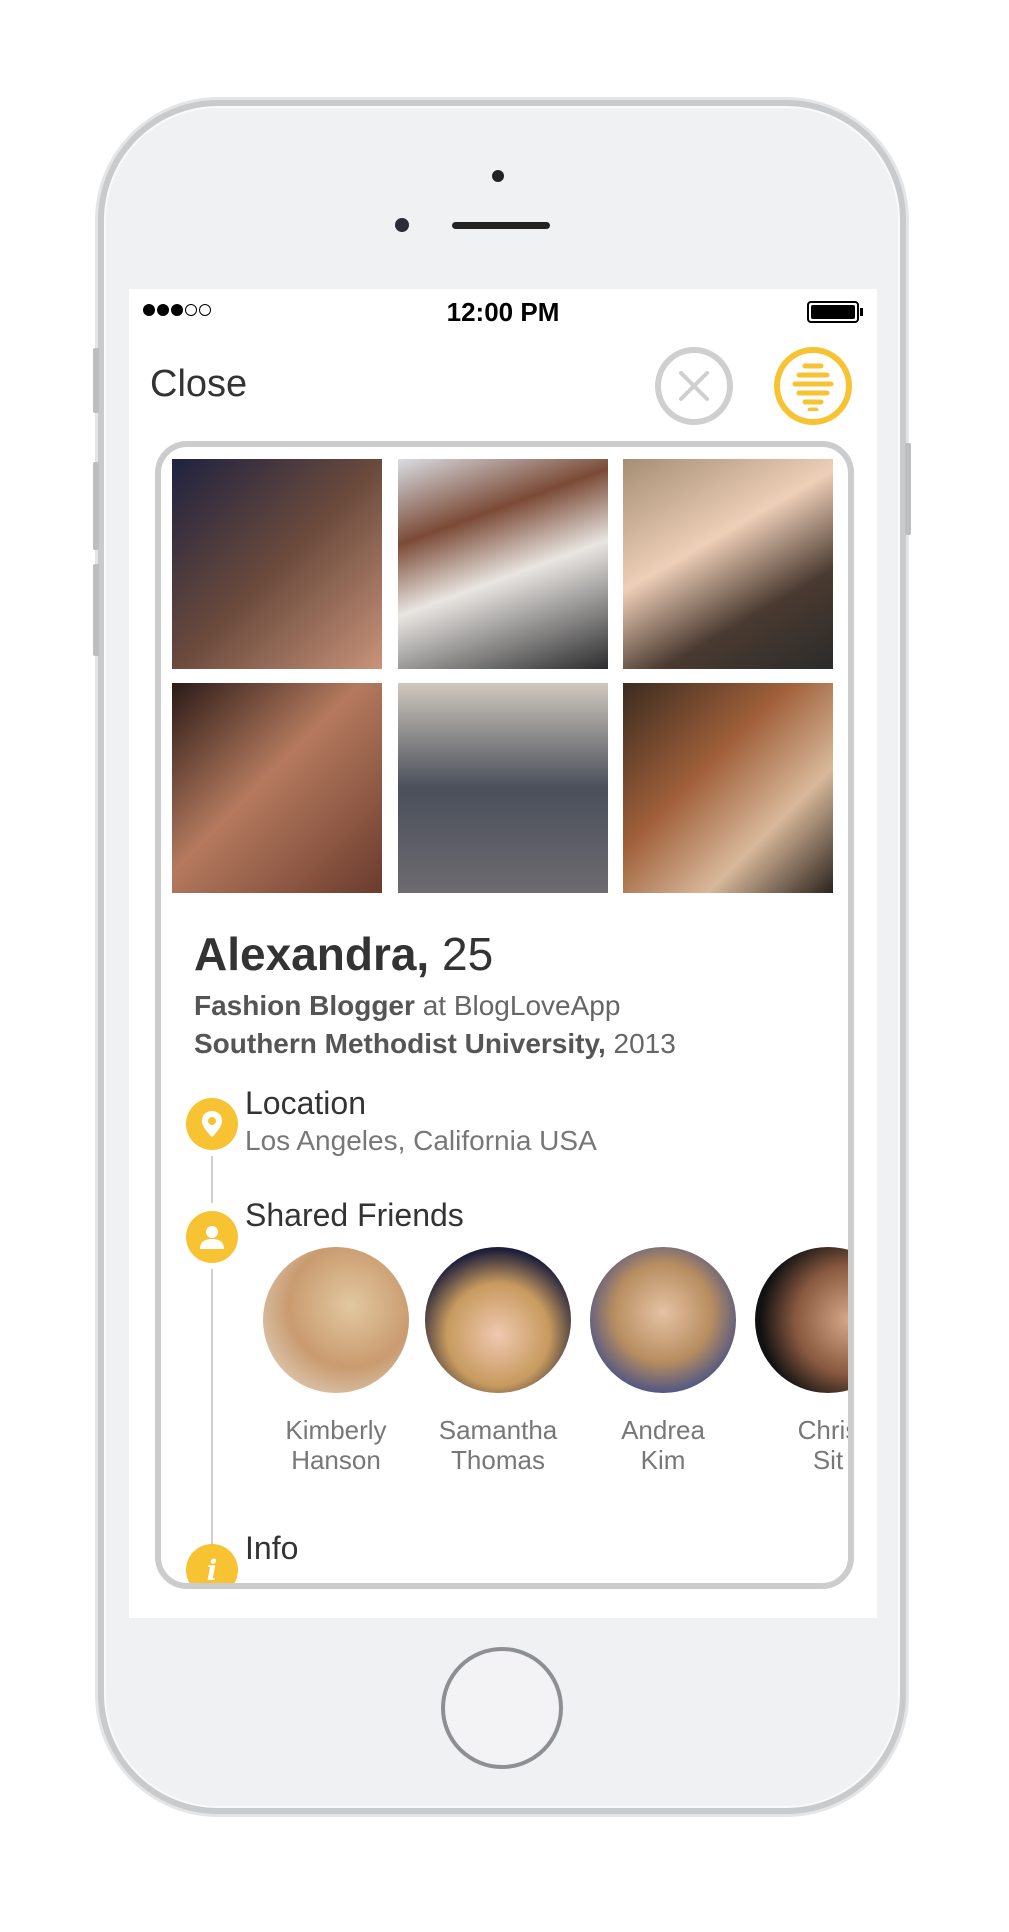 This screenshot has width=1009, height=1932. I want to click on location-title: Location, so click(305, 1103).